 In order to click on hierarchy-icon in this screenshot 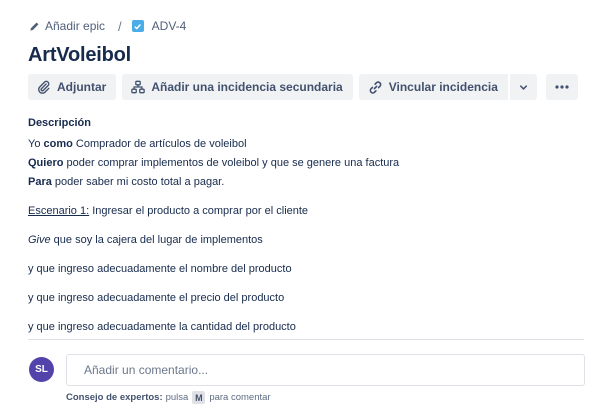, I will do `click(141, 87)`.